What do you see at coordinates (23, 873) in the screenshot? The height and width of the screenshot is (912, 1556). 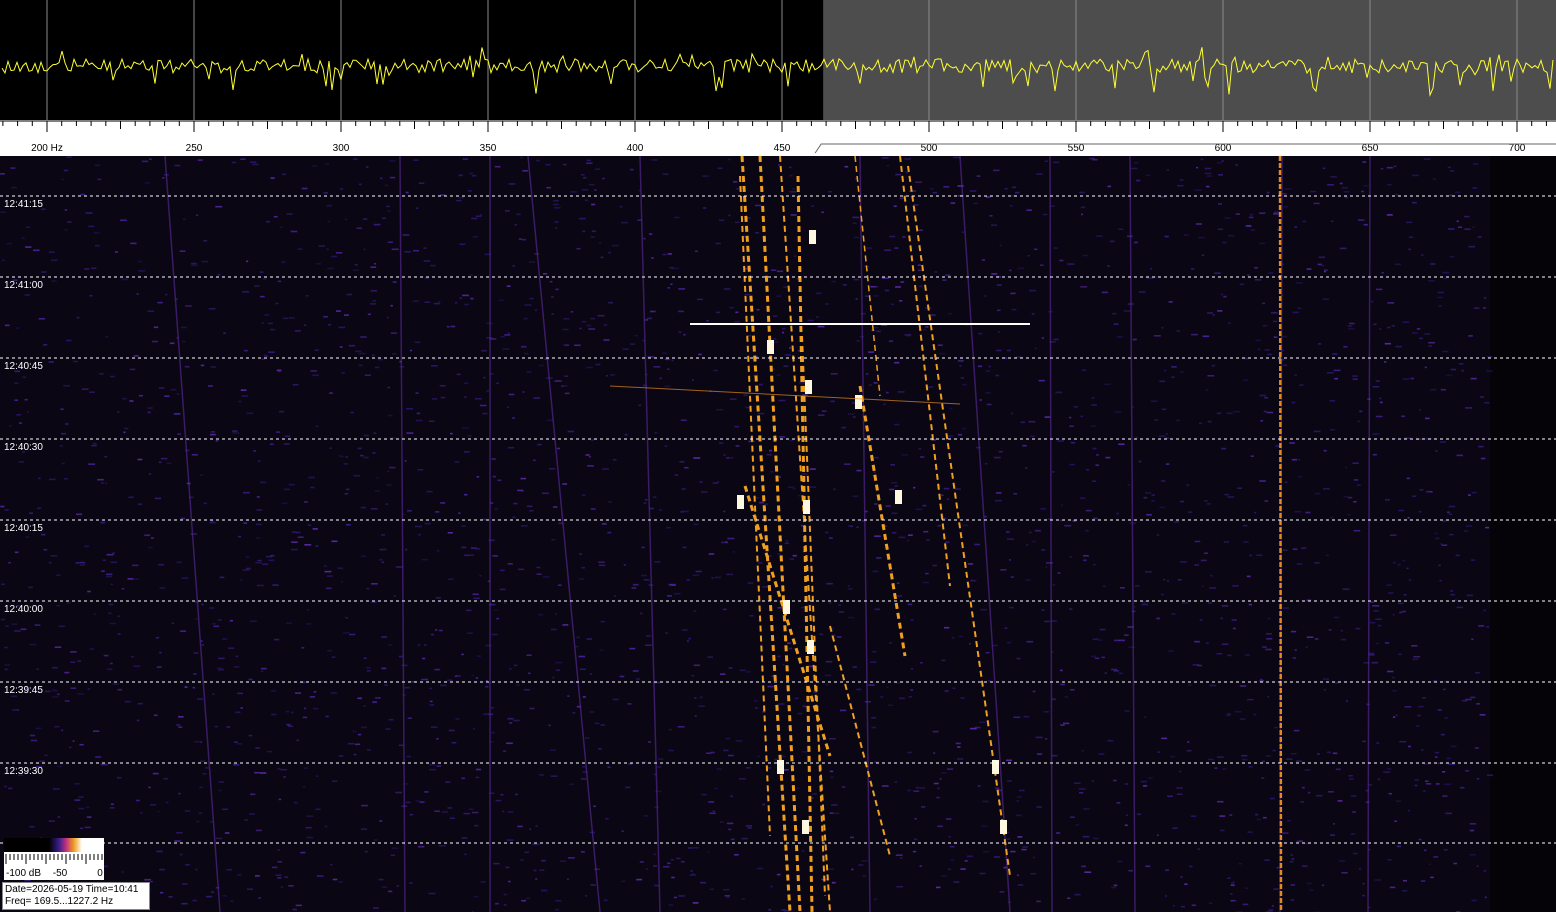 I see `legend-label: -100 dB` at bounding box center [23, 873].